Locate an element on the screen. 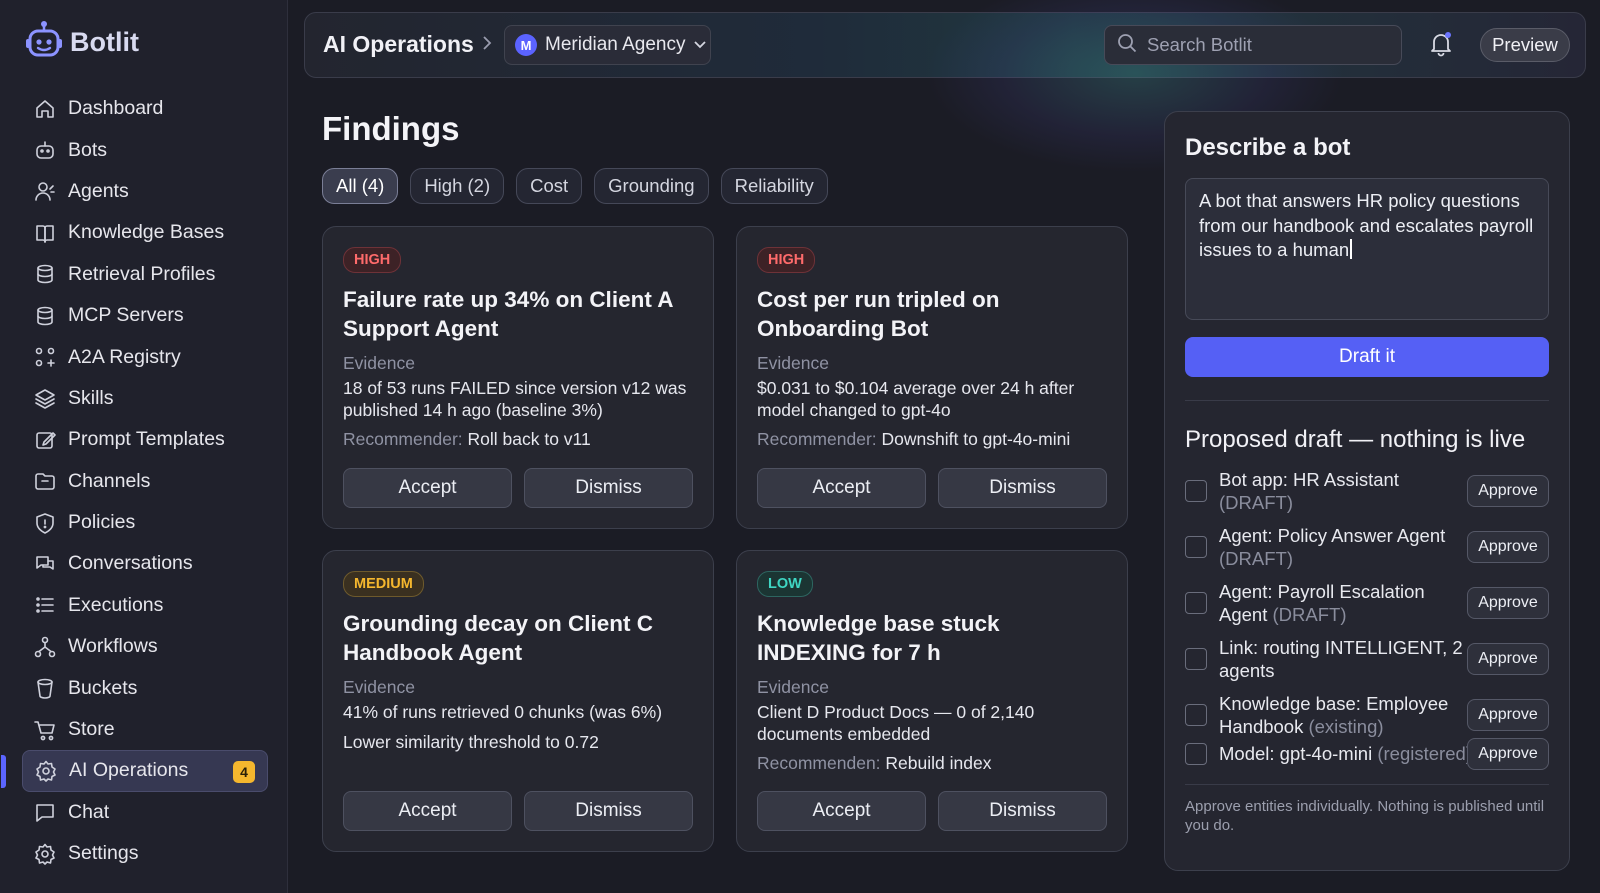 Image resolution: width=1600 pixels, height=893 pixels. sidebar-item-label: AI Operations is located at coordinates (129, 770).